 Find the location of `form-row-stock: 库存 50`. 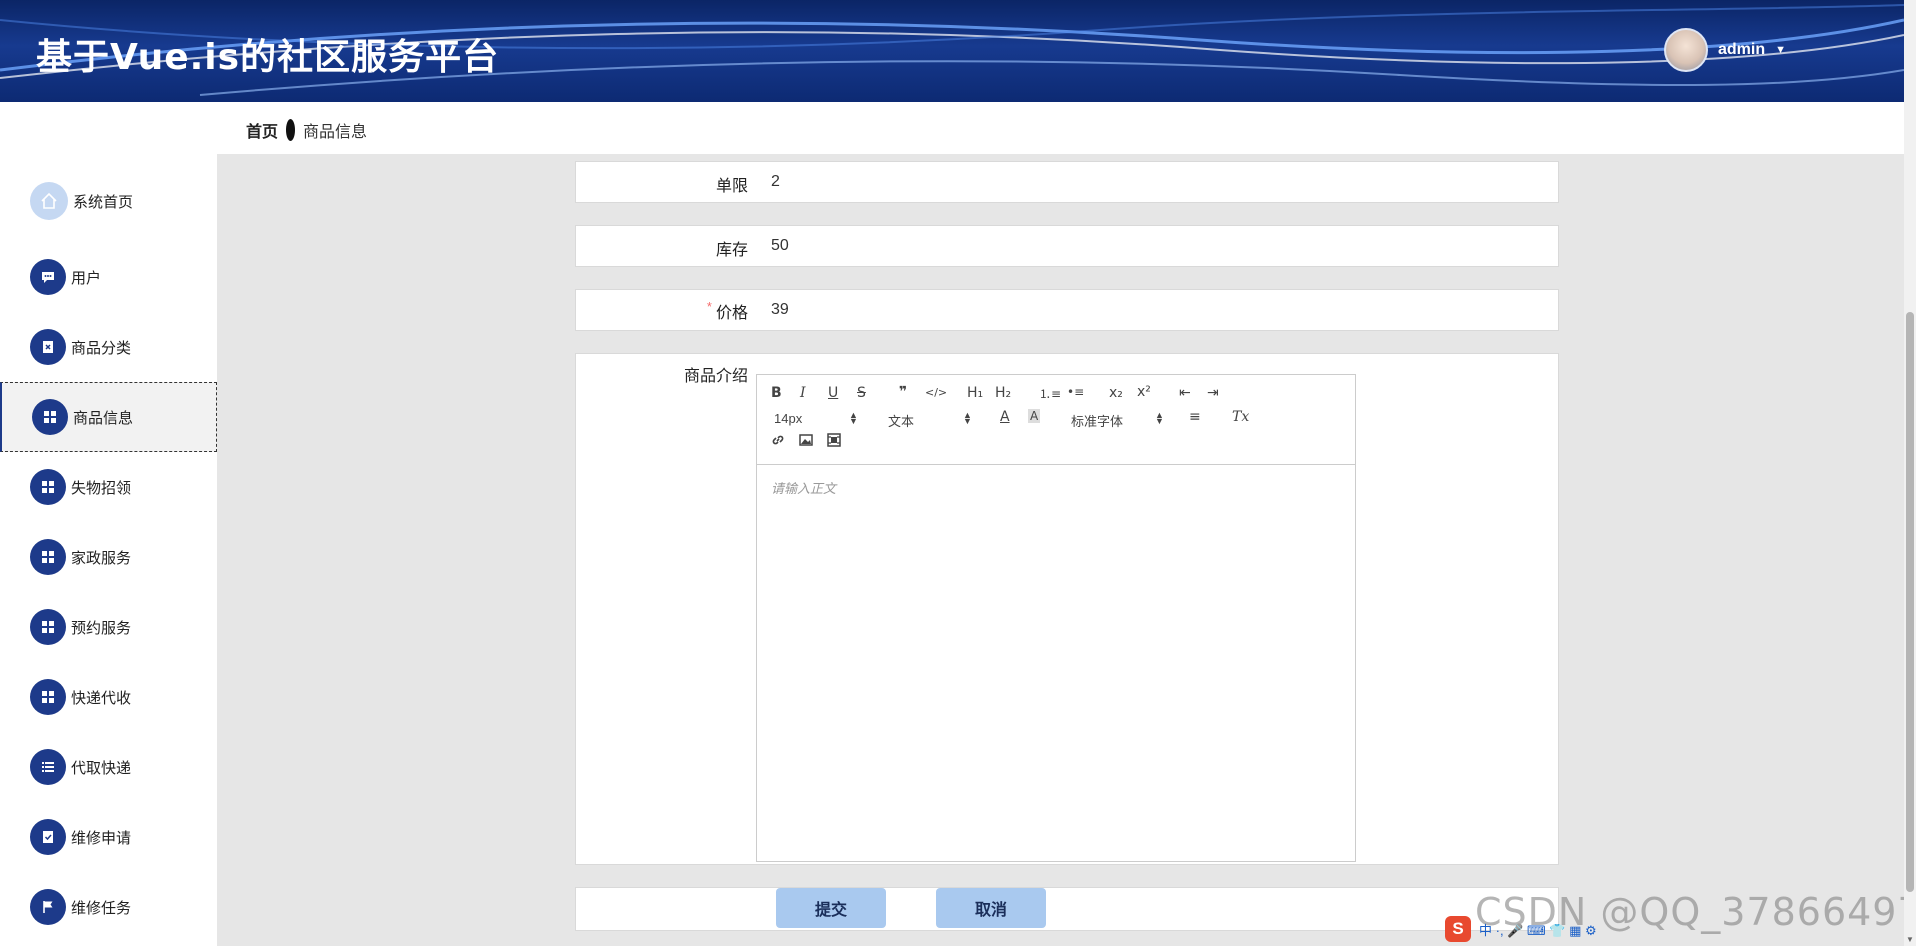

form-row-stock: 库存 50 is located at coordinates (1067, 246).